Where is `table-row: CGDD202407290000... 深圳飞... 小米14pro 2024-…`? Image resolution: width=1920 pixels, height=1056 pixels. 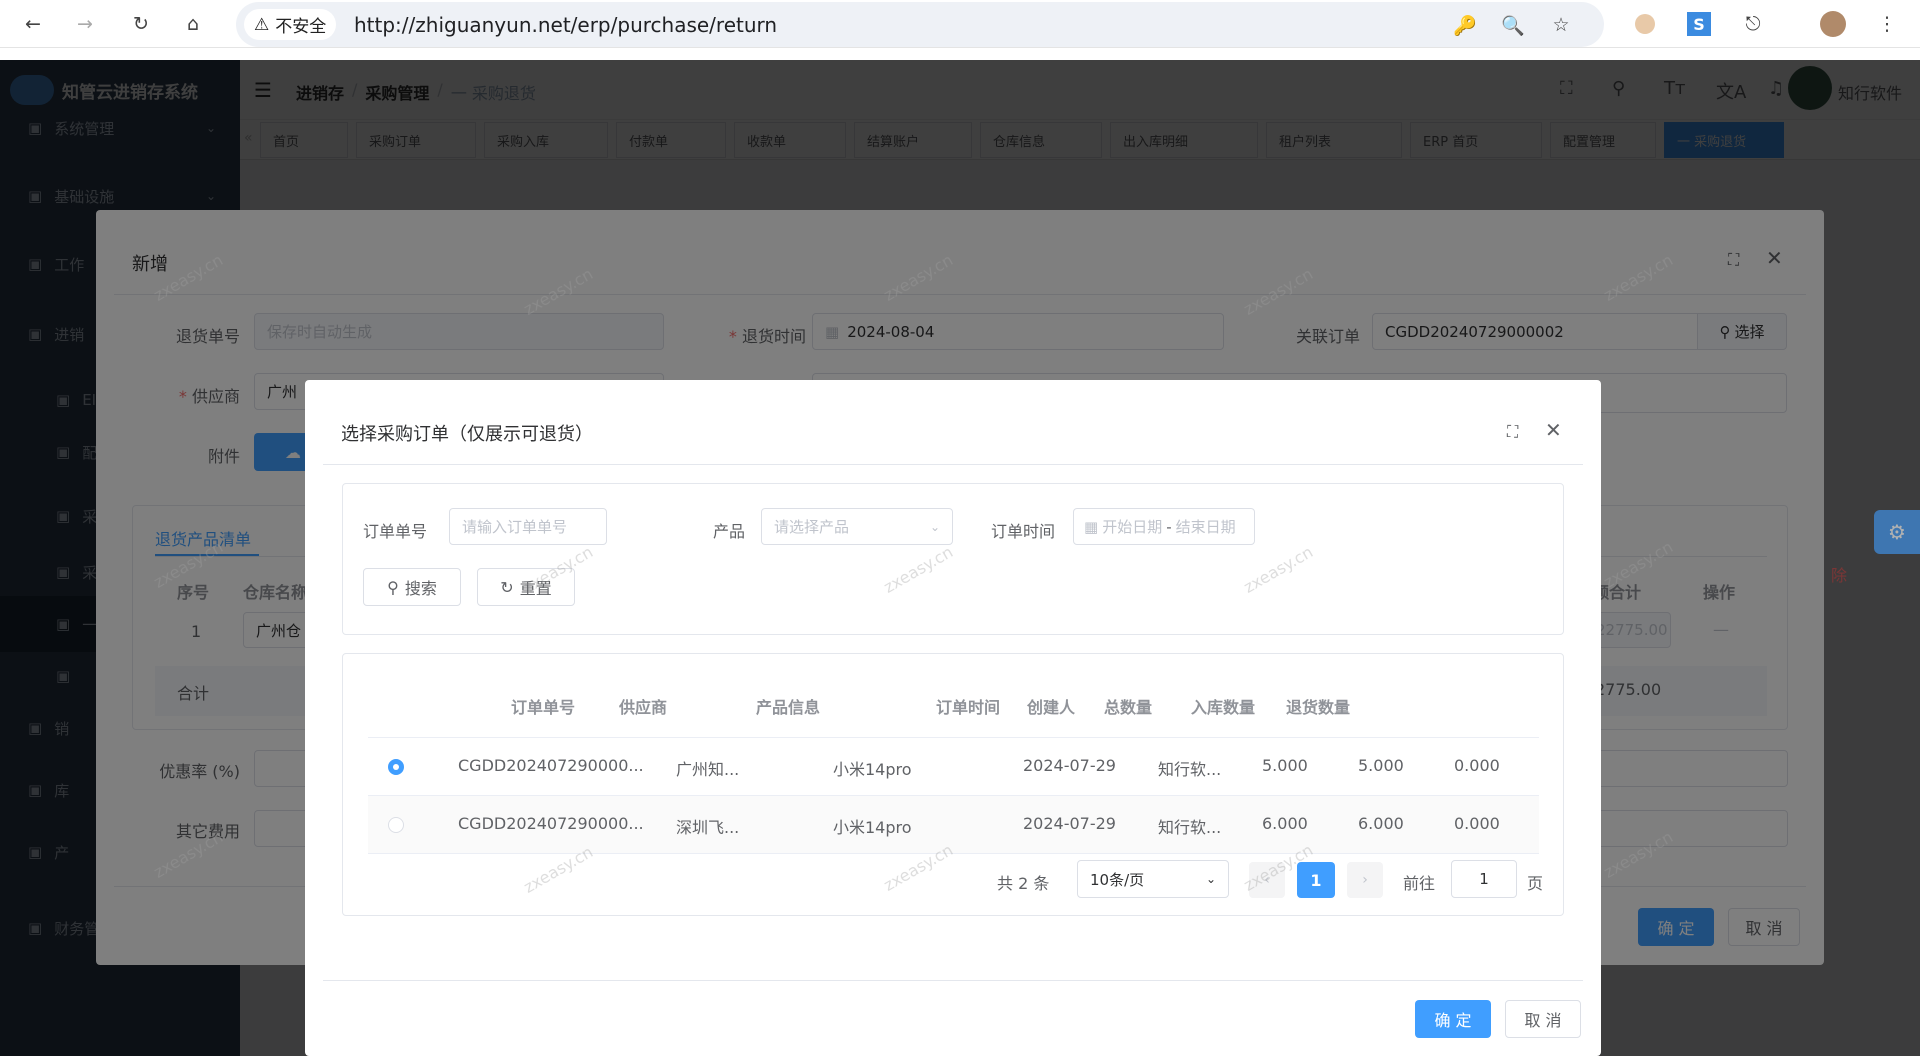
table-row: CGDD202407290000... 深圳飞... 小米14pro 2024-… is located at coordinates (953, 825).